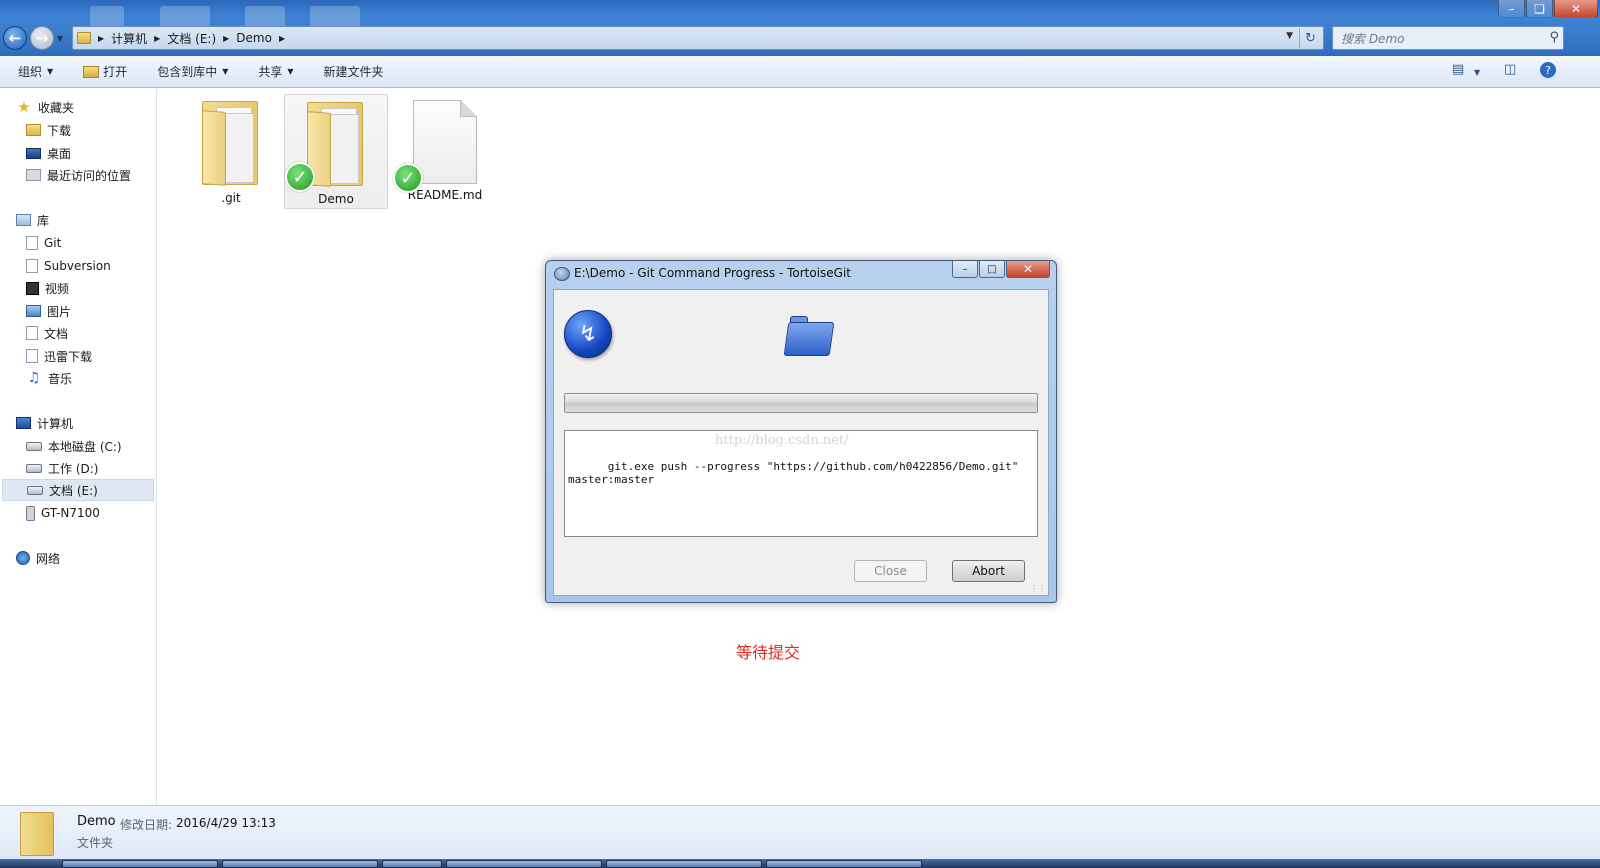 This screenshot has height=868, width=1600. I want to click on command-bar: 组织 ▼ 打开 包含到库中 ▼ 共享 ▼ 新建文件夹 ▤ ▼ ◫ ?, so click(800, 72).